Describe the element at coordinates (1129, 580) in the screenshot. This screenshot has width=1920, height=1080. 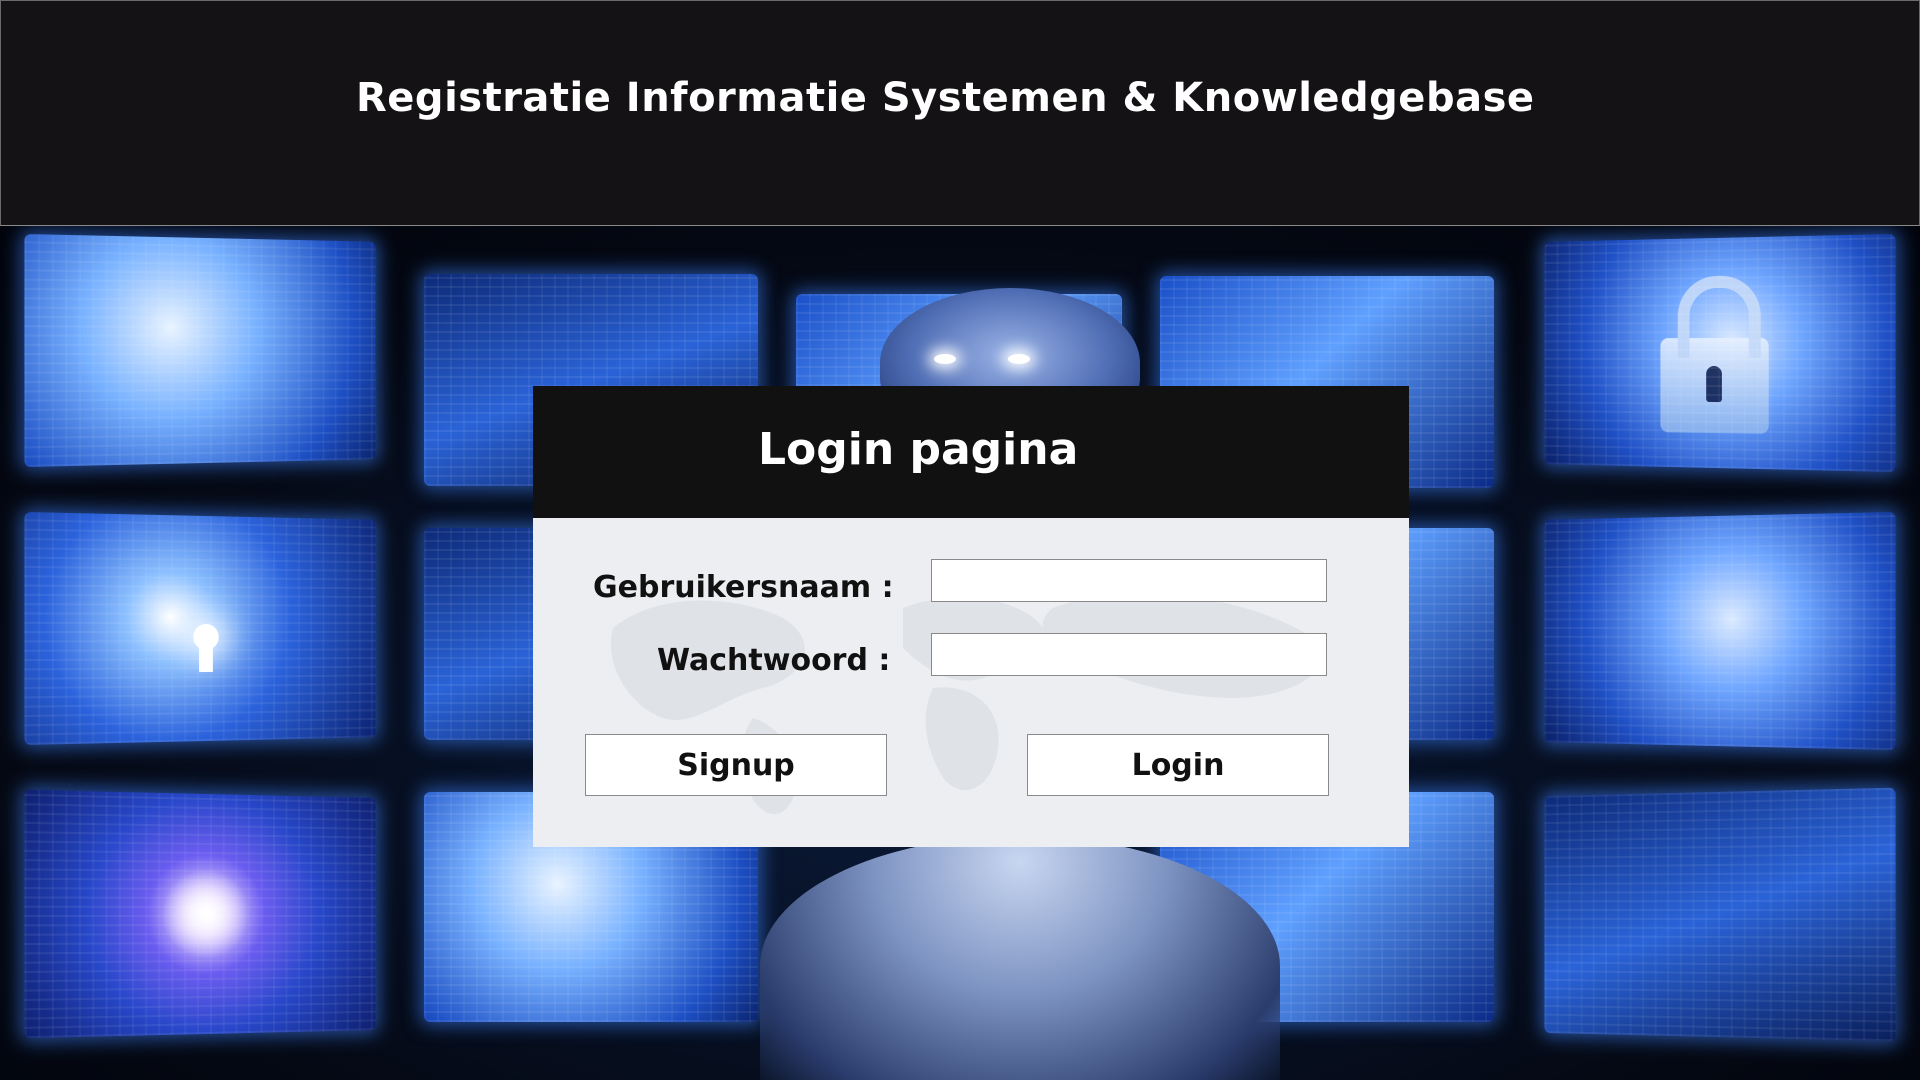
I see `username-input` at that location.